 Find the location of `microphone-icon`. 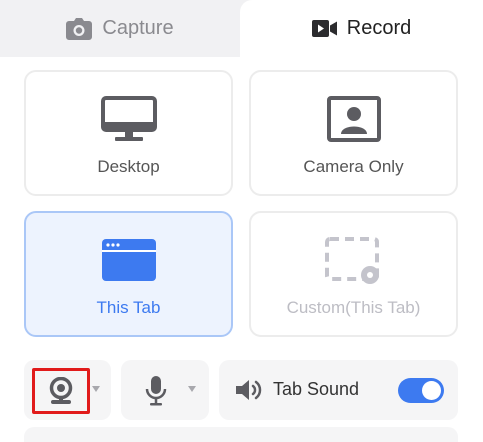

microphone-icon is located at coordinates (156, 391).